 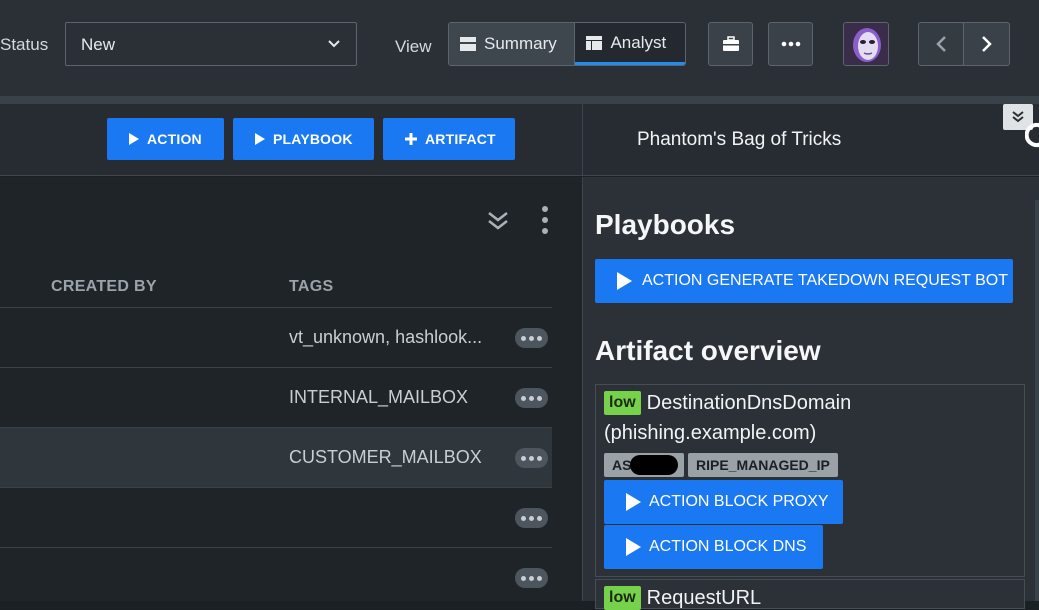 What do you see at coordinates (739, 501) in the screenshot?
I see `block-proxy-label: ACTION BLOCK PROXY` at bounding box center [739, 501].